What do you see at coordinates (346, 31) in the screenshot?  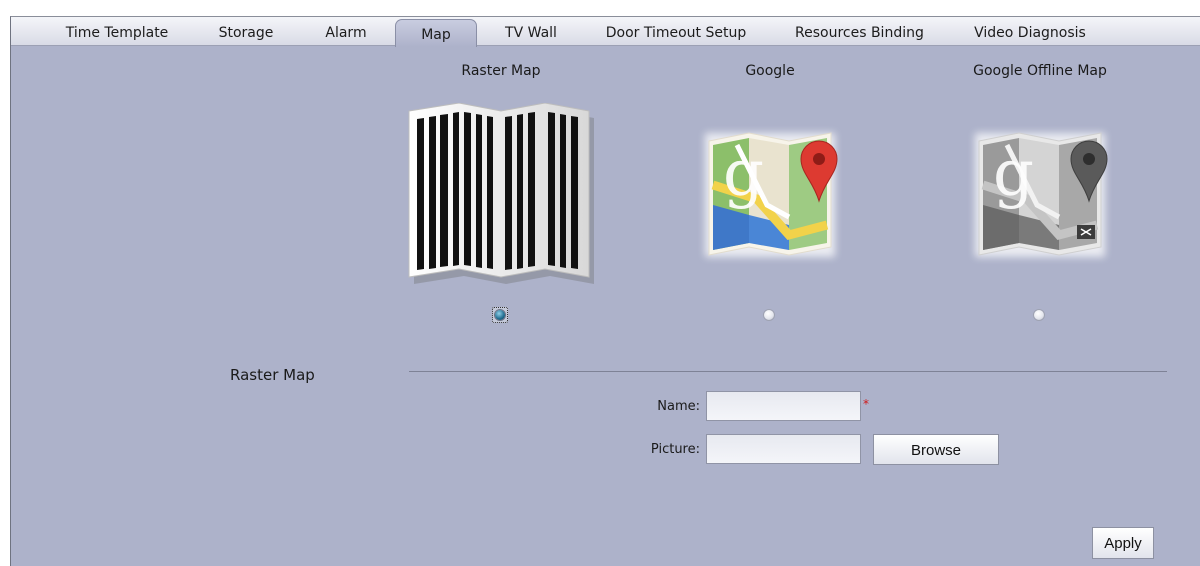 I see `tab-alarm: Alarm` at bounding box center [346, 31].